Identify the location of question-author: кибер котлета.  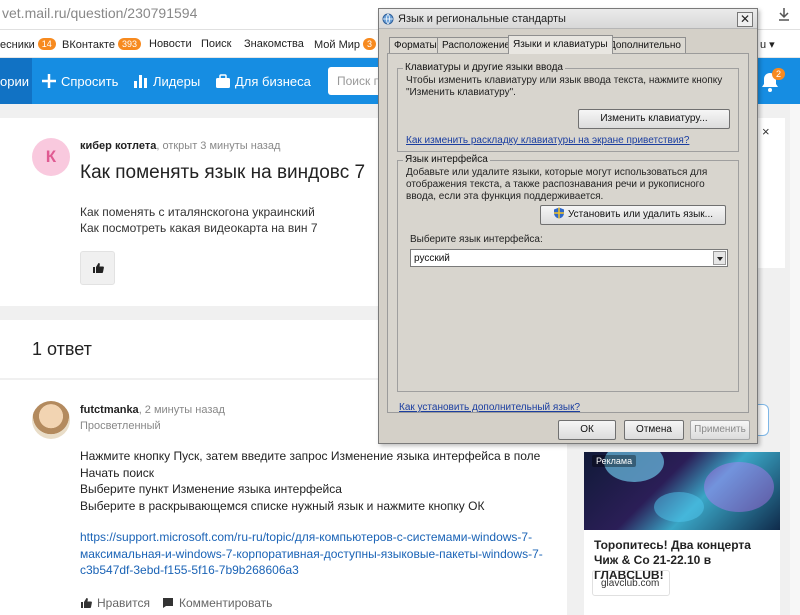
(118, 146).